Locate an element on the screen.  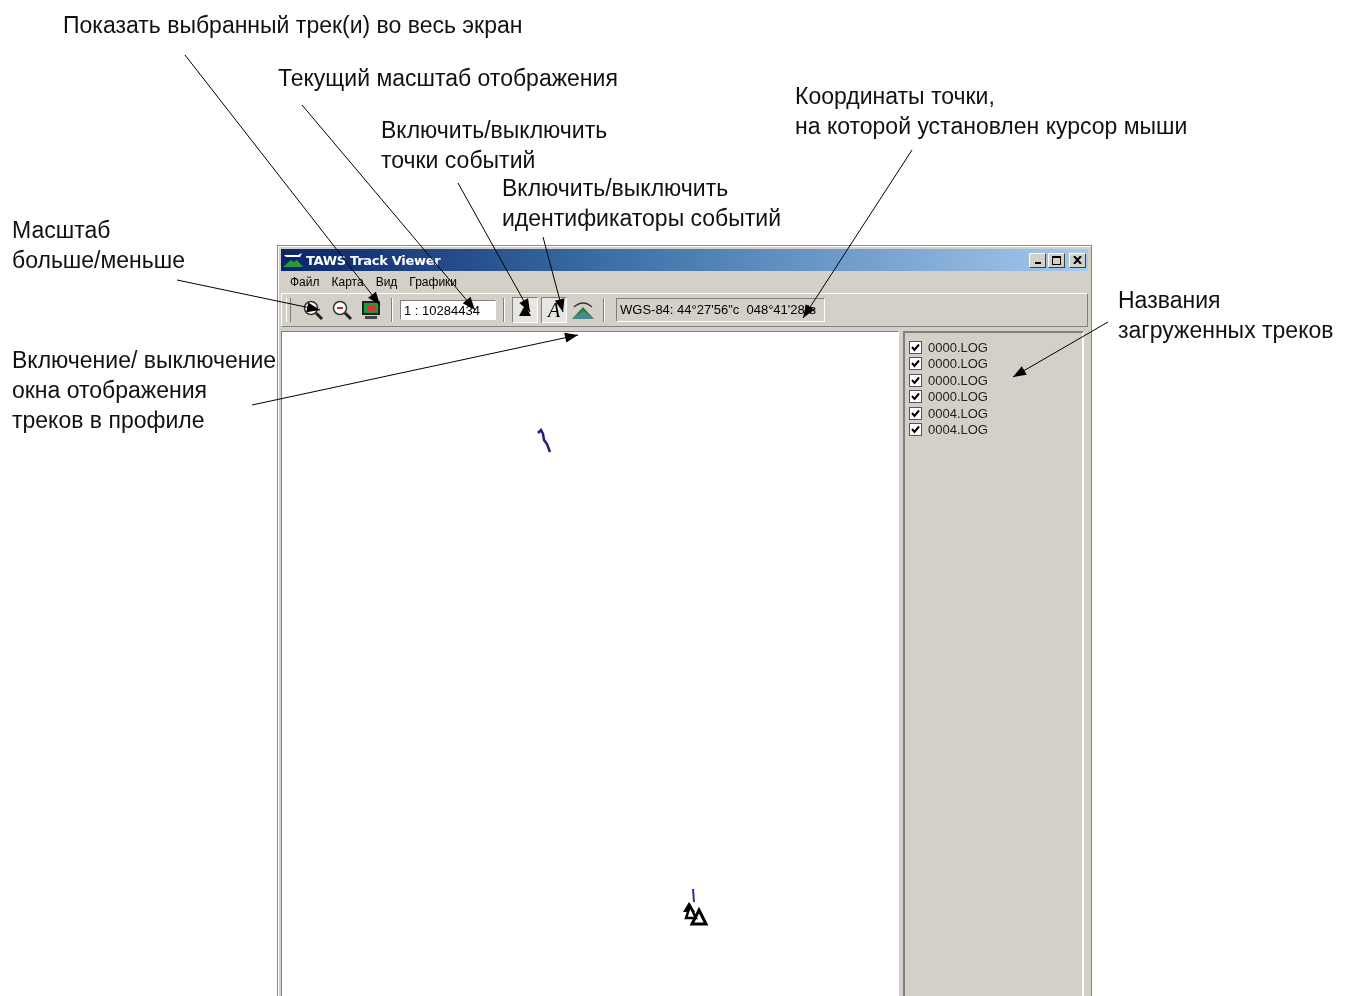
maximize-button is located at coordinates (1056, 260).